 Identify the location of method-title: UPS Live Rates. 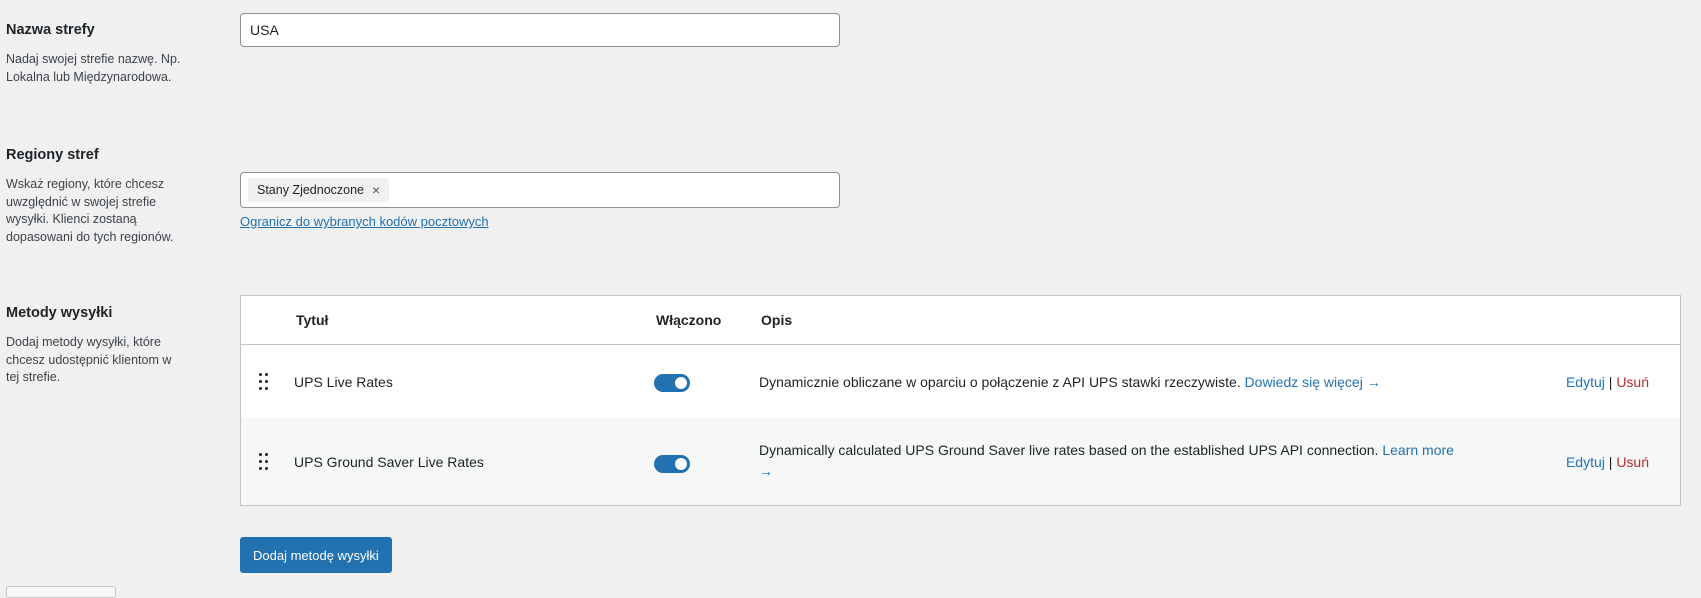
(343, 382).